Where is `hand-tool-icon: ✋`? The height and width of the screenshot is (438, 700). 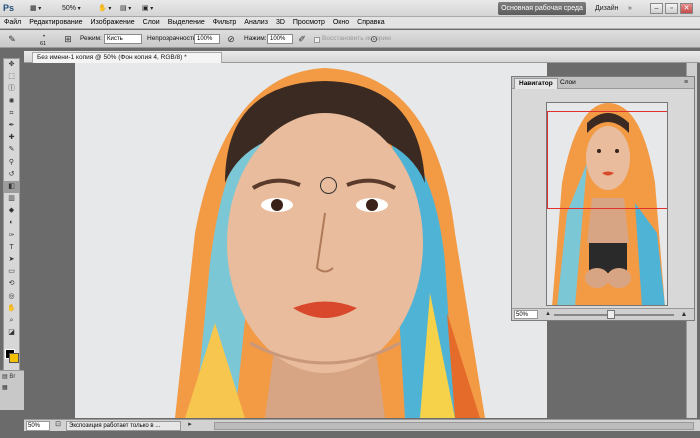
hand-tool-icon: ✋ is located at coordinates (11, 309).